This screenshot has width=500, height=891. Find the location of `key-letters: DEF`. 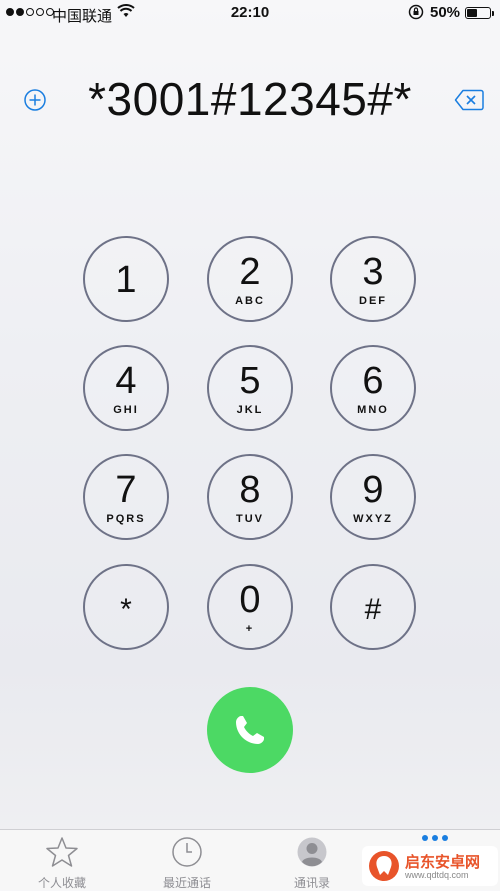

key-letters: DEF is located at coordinates (373, 301).